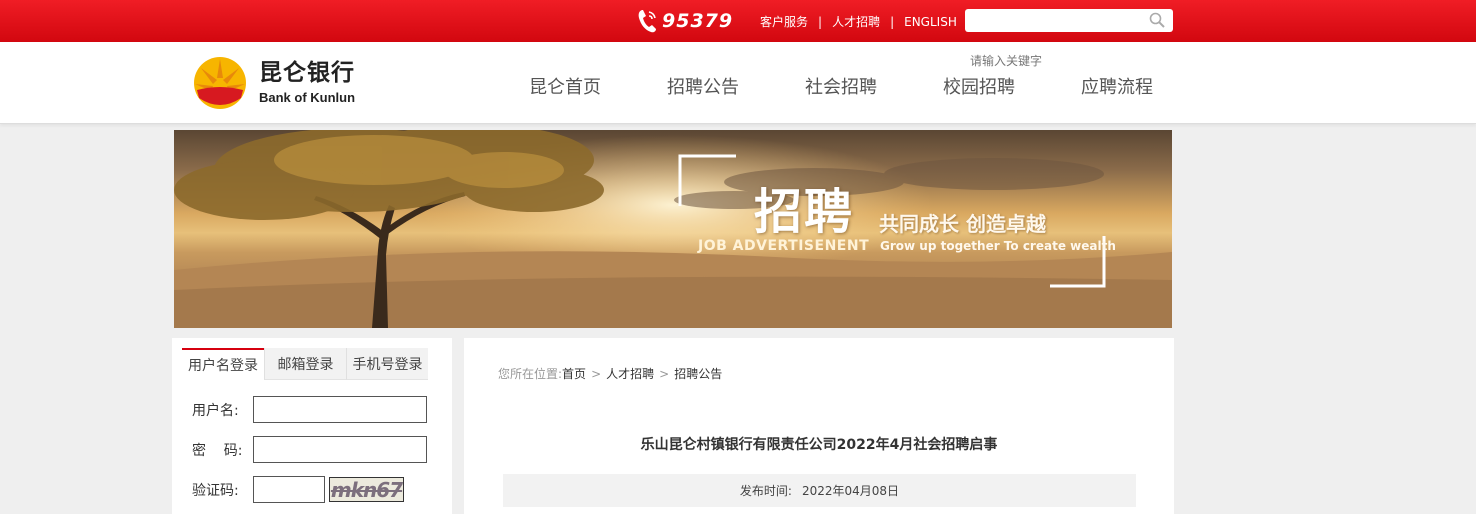 Image resolution: width=1476 pixels, height=514 pixels. I want to click on search-input, so click(1050, 20).